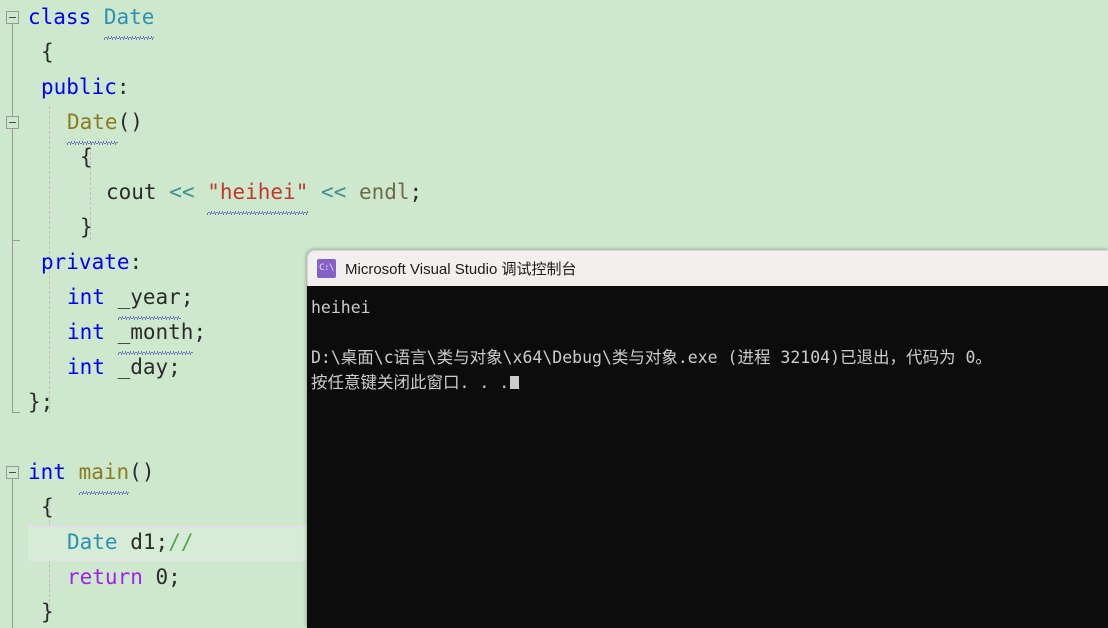  Describe the element at coordinates (709, 382) in the screenshot. I see `console-line: 按任意键关闭此窗口. . .` at that location.